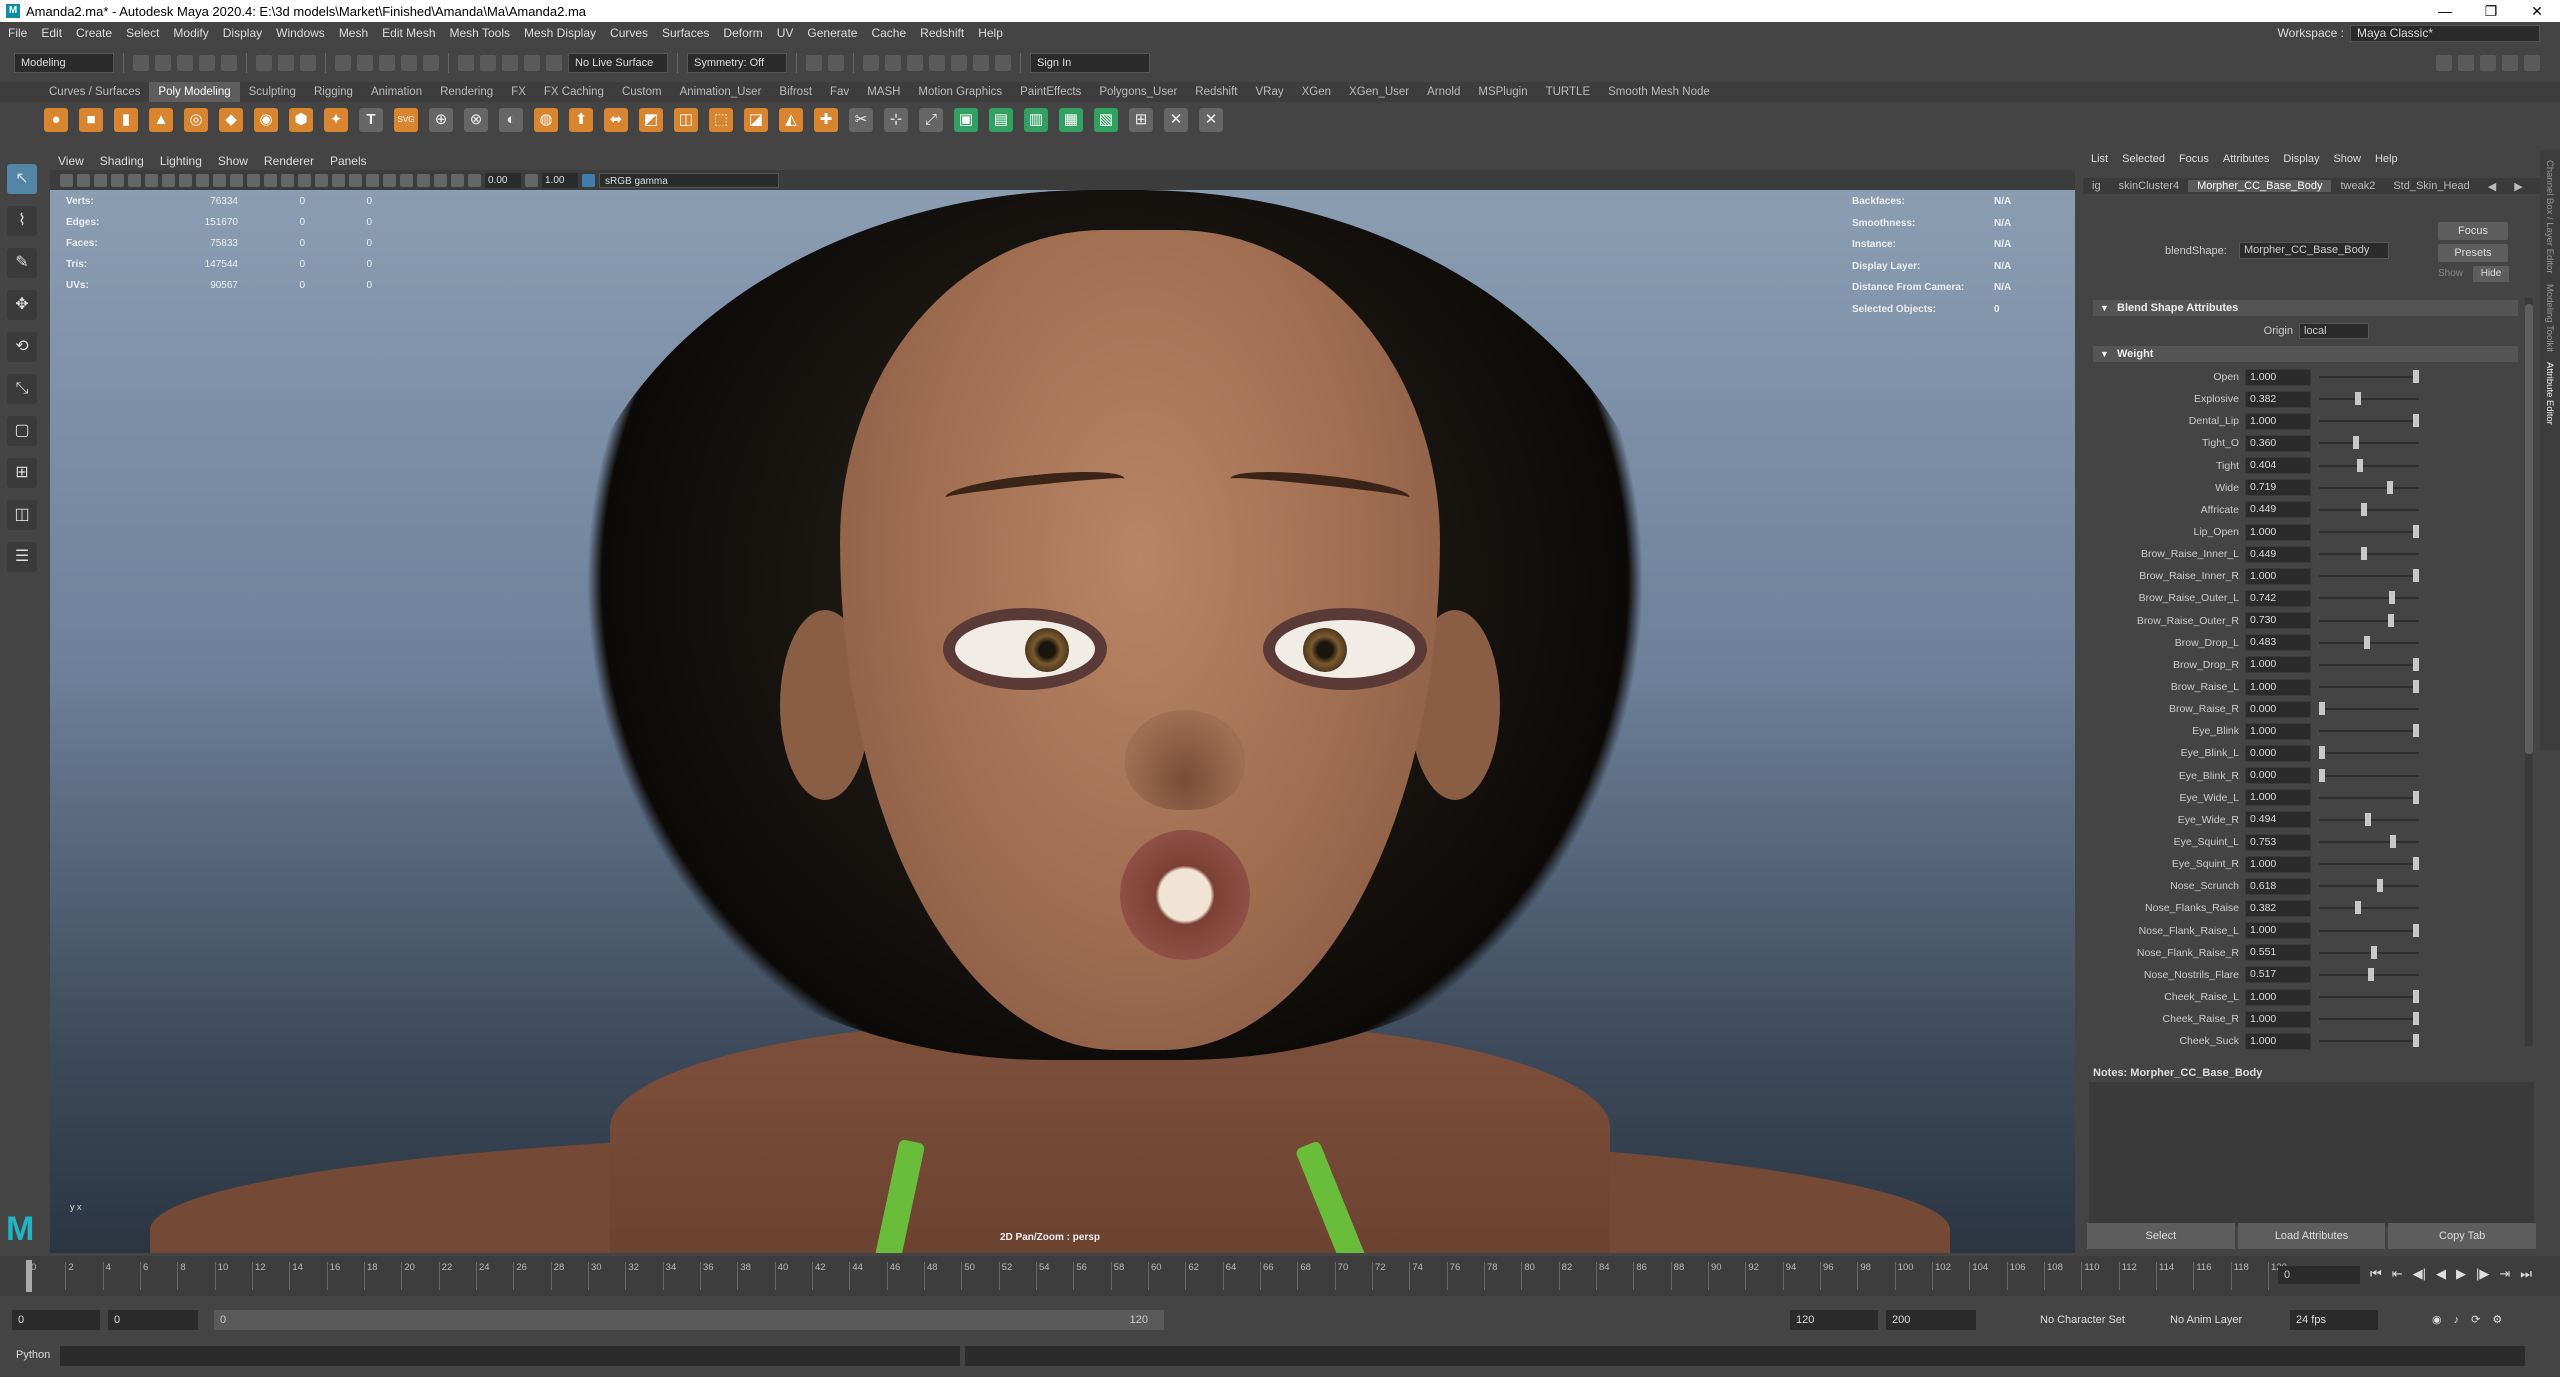 This screenshot has width=2560, height=1377. Describe the element at coordinates (1001, 120) in the screenshot. I see `planar-map-icon: ▤` at that location.